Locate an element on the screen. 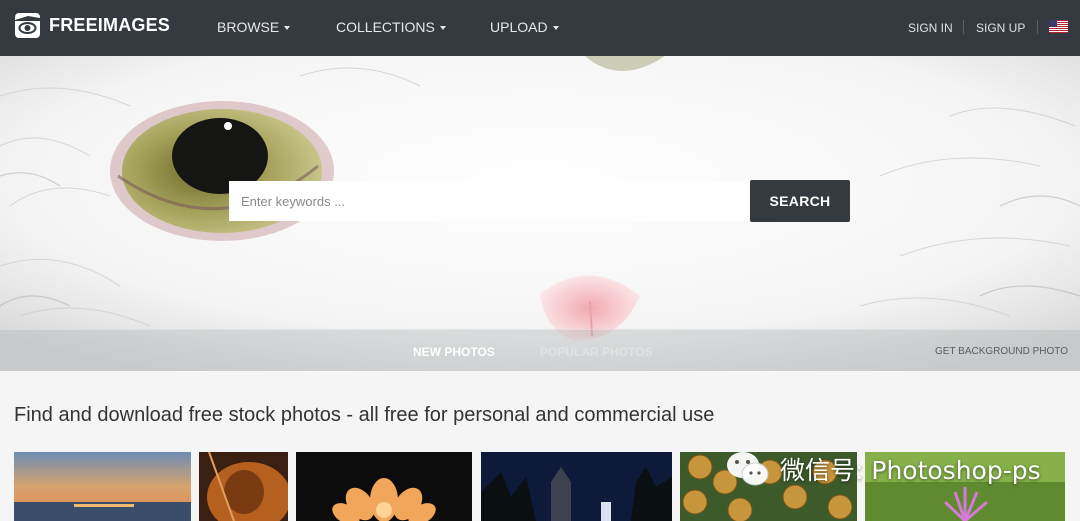  camera-eye-icon is located at coordinates (27, 25).